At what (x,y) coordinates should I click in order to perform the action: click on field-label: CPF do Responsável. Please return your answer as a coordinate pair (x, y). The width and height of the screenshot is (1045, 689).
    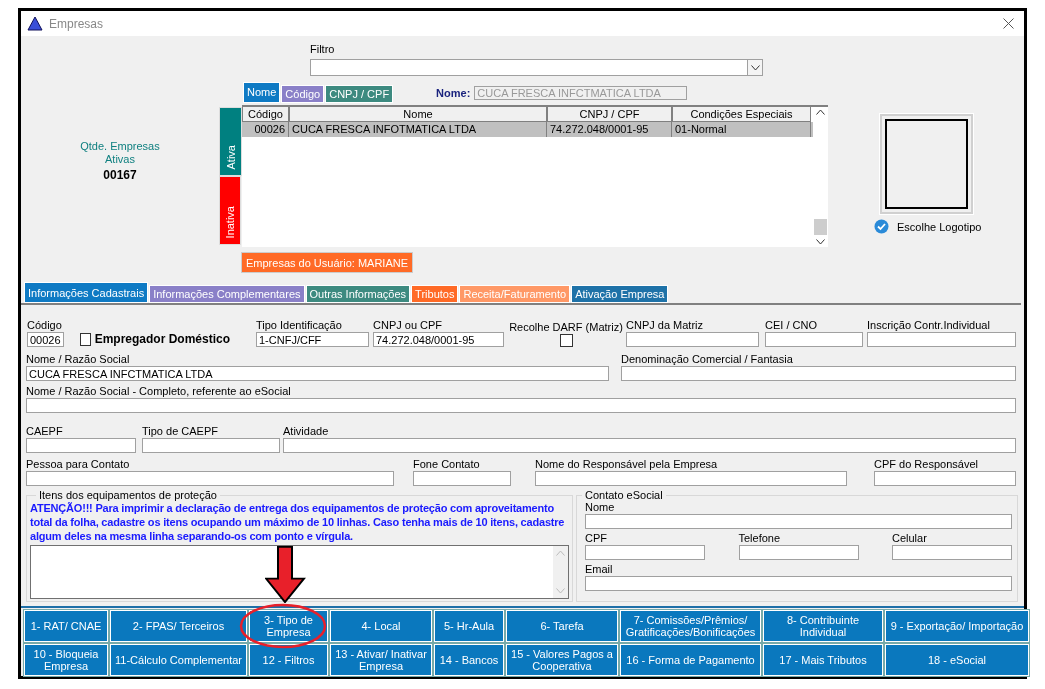
    Looking at the image, I should click on (926, 464).